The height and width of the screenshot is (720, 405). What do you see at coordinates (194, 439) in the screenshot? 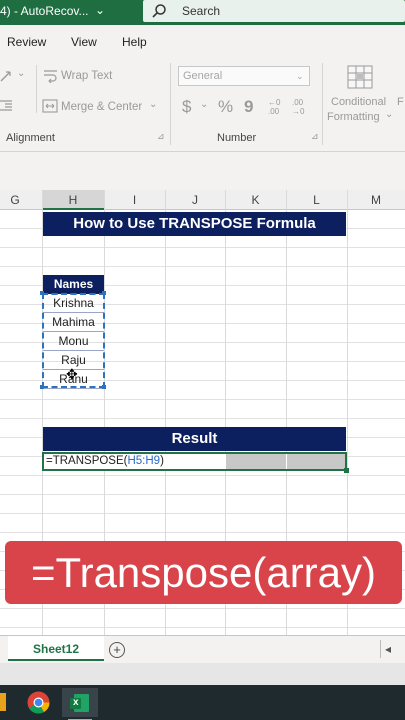
I see `result-header-cell: Result` at bounding box center [194, 439].